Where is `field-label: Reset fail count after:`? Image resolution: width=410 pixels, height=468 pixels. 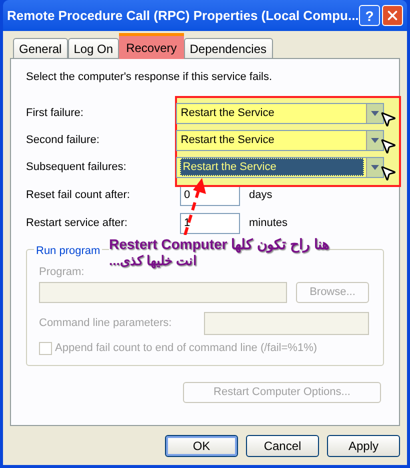 field-label: Reset fail count after: is located at coordinates (78, 195).